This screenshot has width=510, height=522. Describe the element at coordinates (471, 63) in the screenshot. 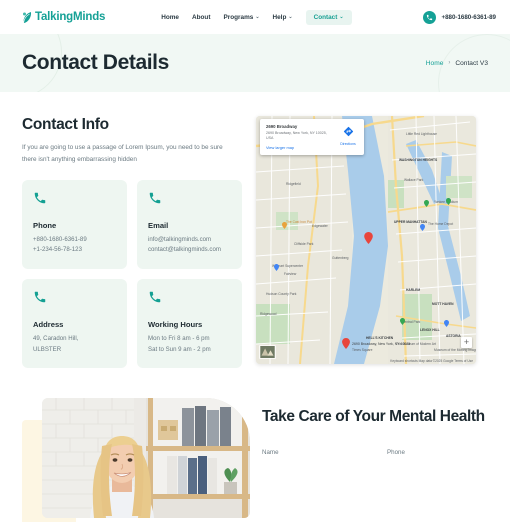

I see `breadcrumb-current: Contact V3` at that location.